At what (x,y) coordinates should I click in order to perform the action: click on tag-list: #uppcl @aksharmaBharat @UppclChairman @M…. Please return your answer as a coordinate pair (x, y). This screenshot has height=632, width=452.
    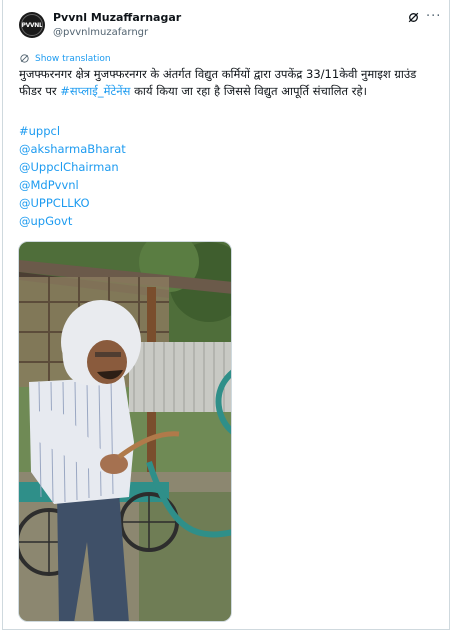
    Looking at the image, I should click on (72, 176).